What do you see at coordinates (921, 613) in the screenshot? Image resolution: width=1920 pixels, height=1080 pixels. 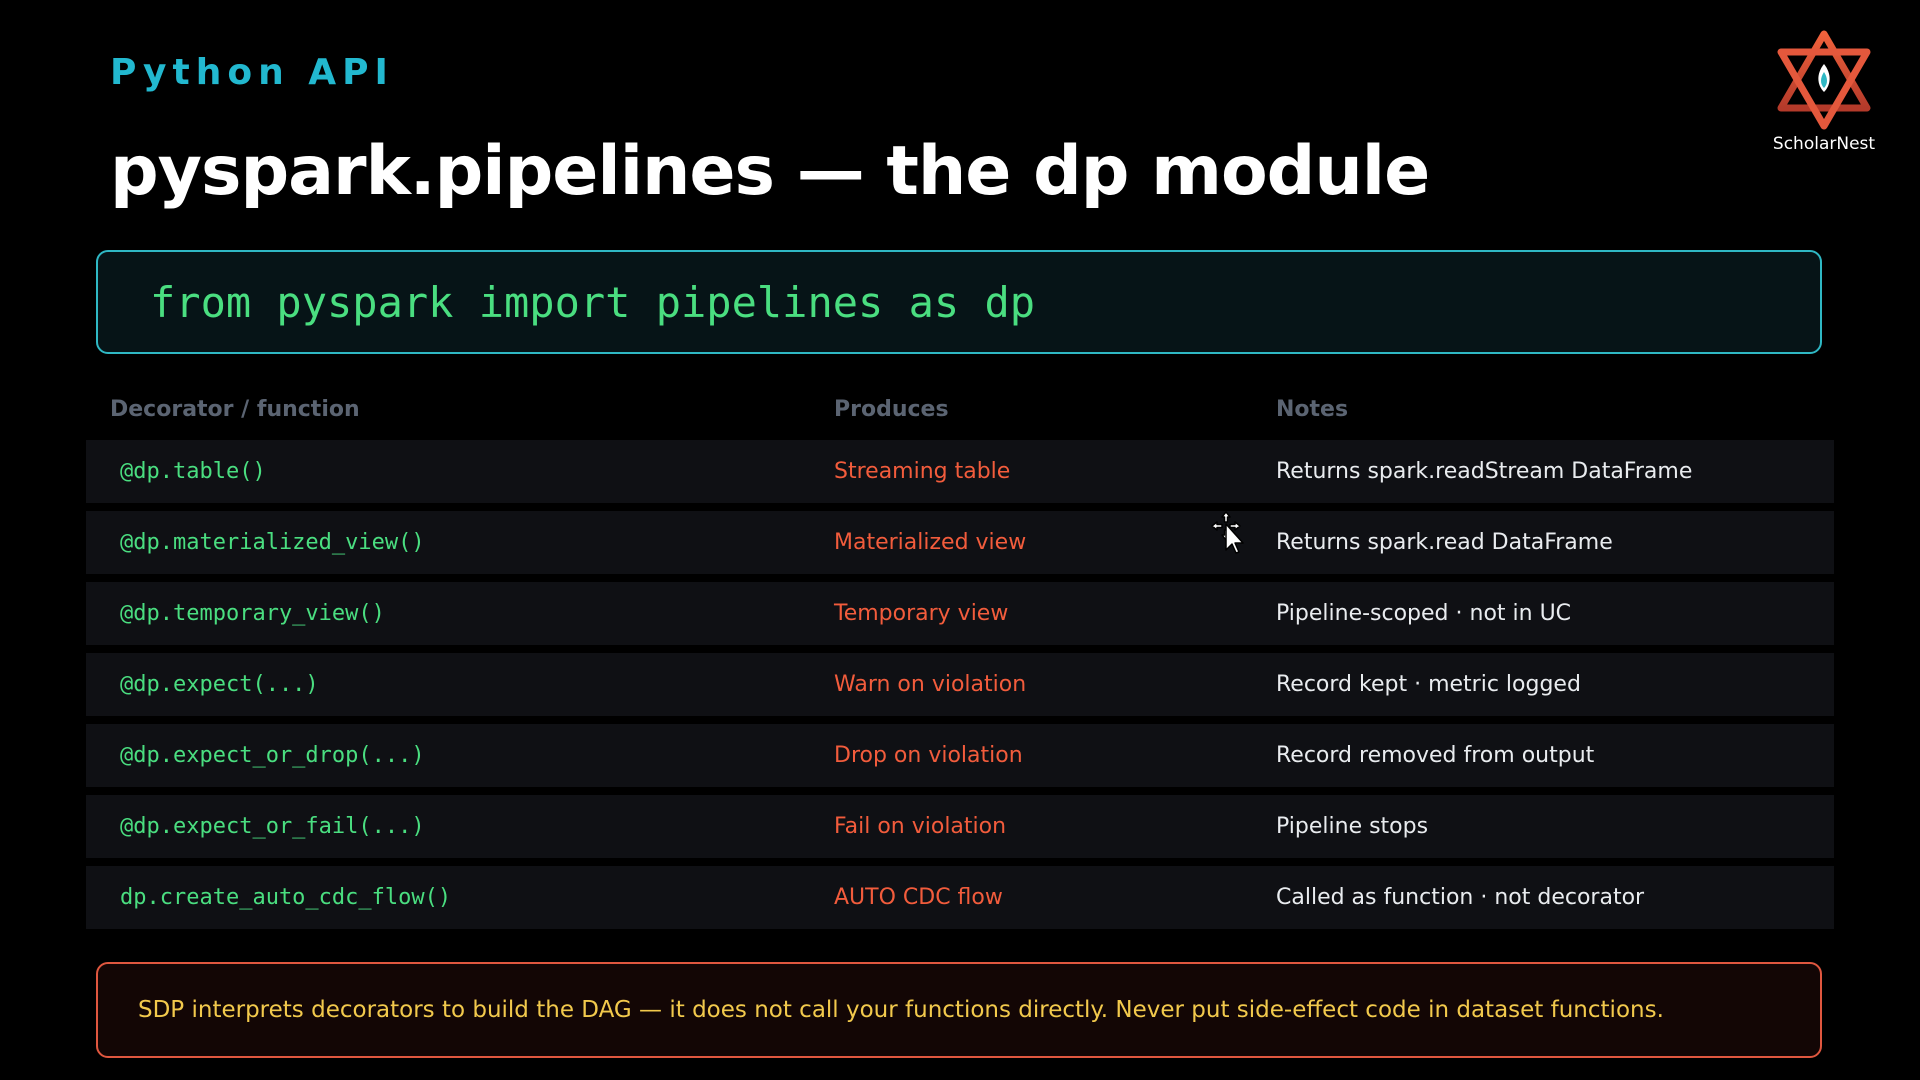 I see `row-produces: Temporary view` at bounding box center [921, 613].